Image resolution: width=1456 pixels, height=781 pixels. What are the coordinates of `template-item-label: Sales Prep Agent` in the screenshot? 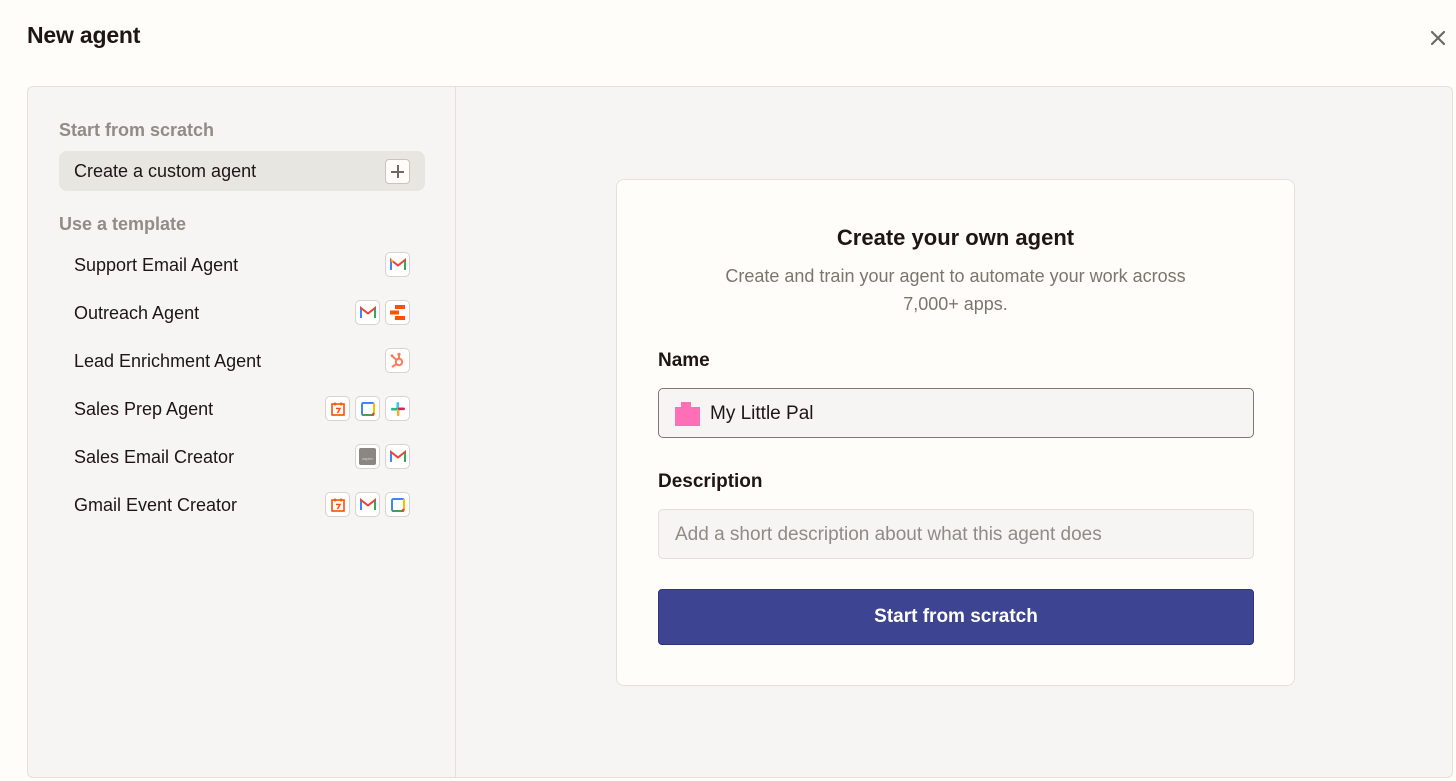 It's located at (144, 409).